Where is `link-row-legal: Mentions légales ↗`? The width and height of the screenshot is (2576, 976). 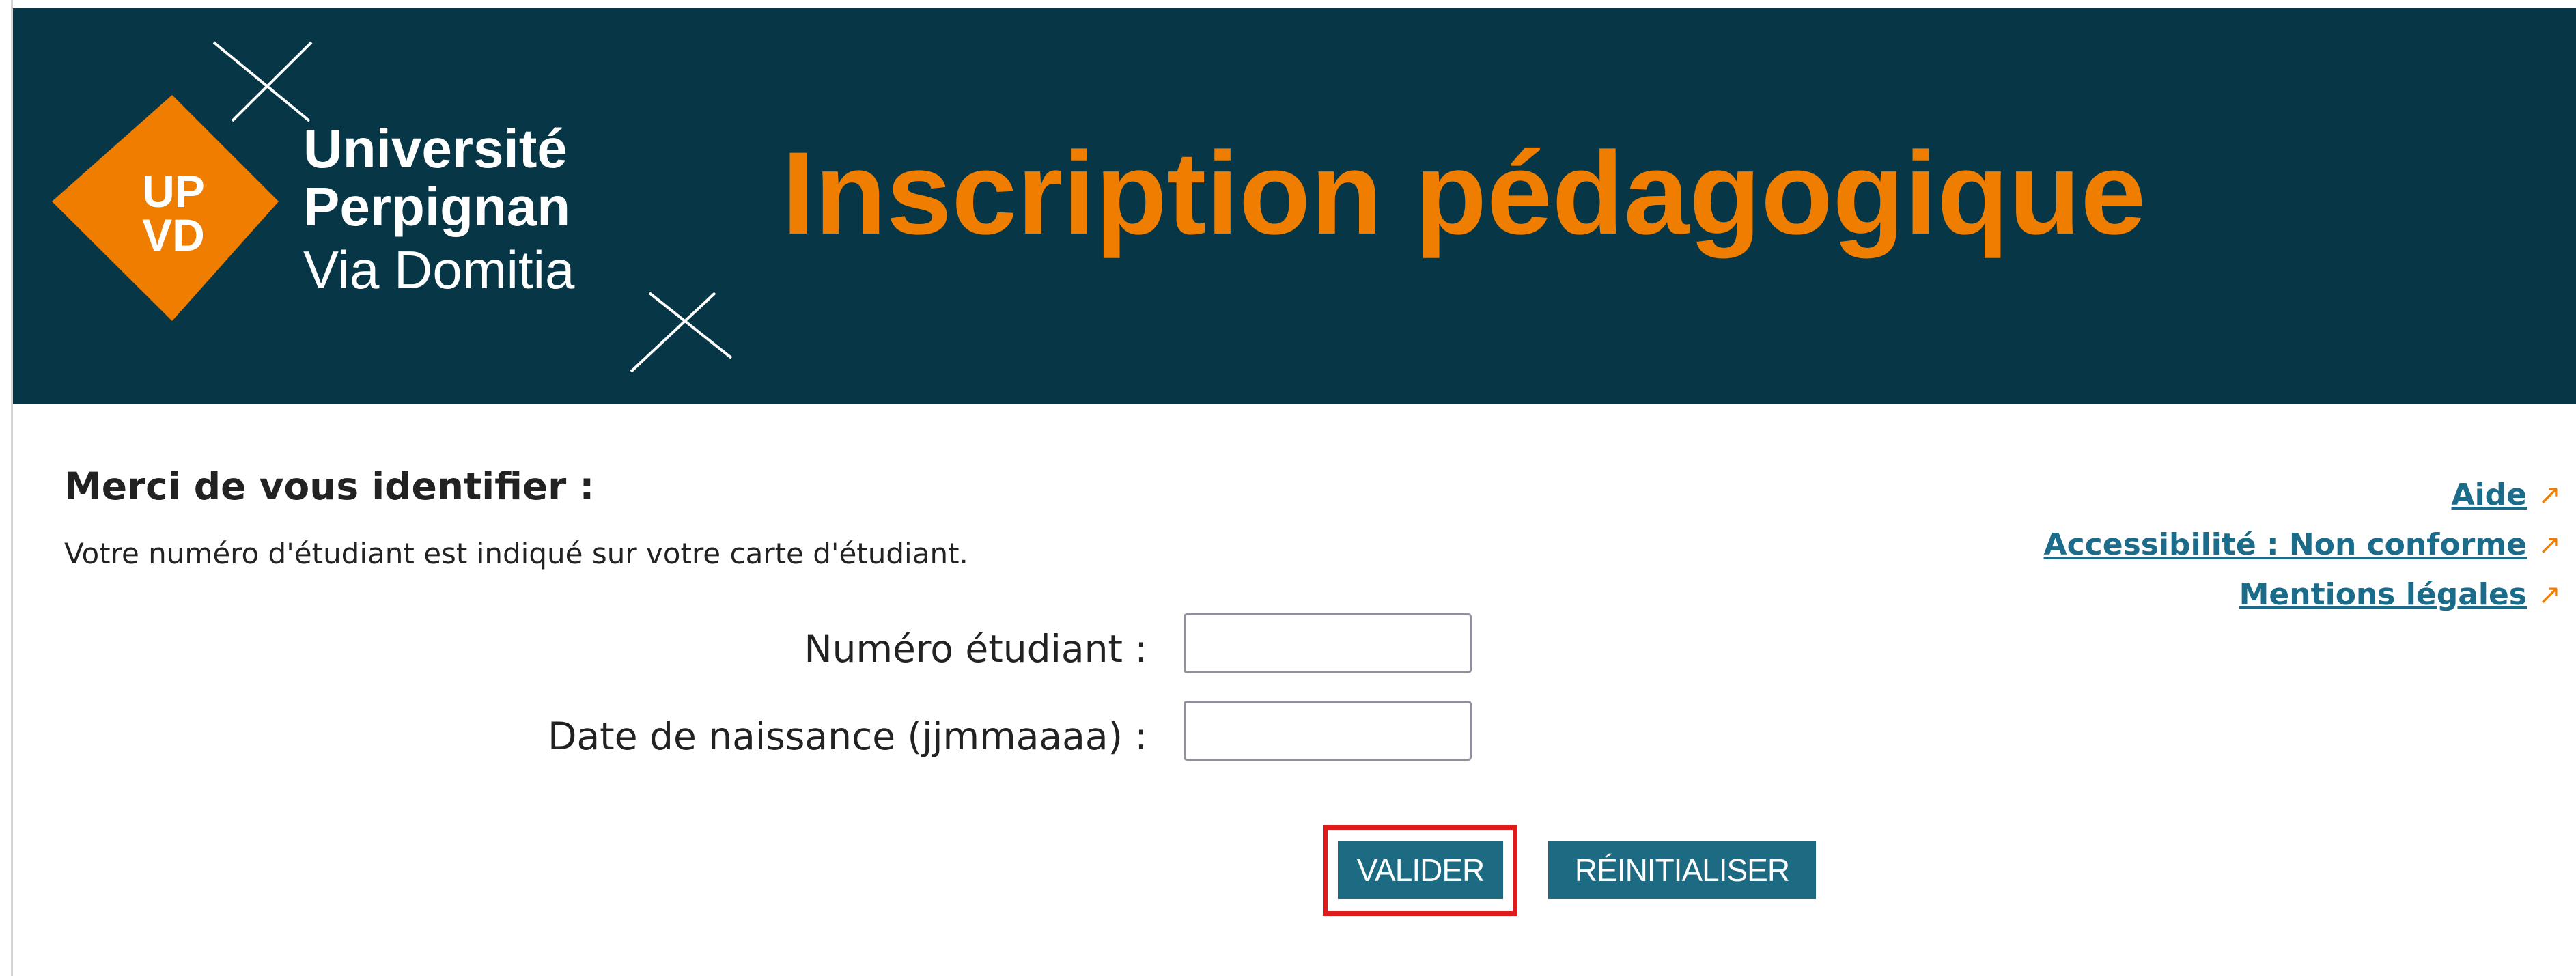 link-row-legal: Mentions légales ↗ is located at coordinates (2302, 594).